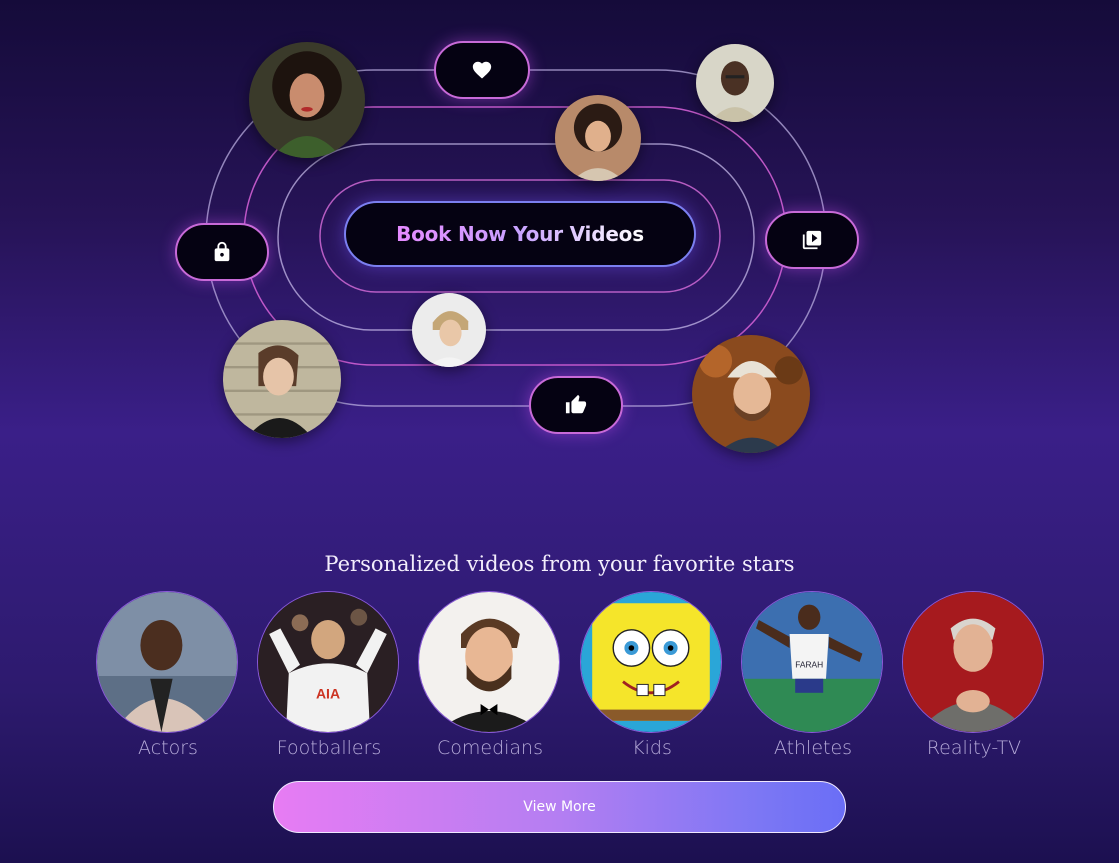  Describe the element at coordinates (329, 748) in the screenshot. I see `category-label: Footballers` at that location.